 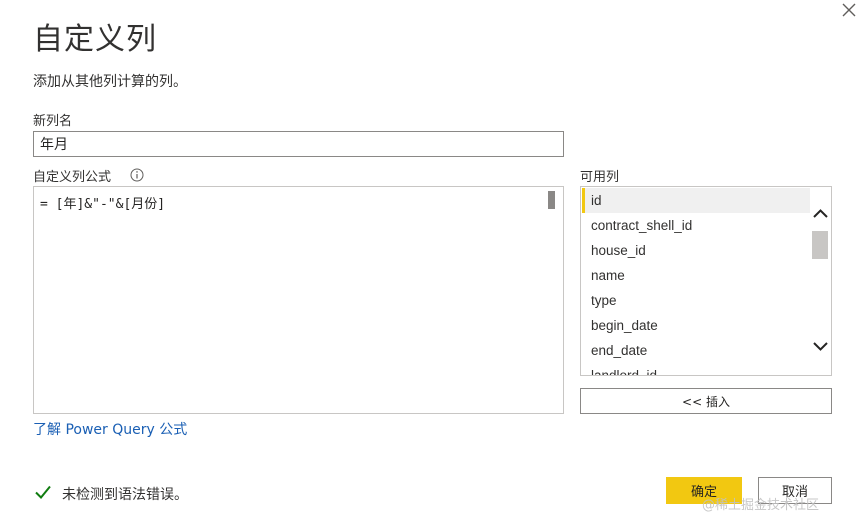 What do you see at coordinates (125, 495) in the screenshot?
I see `syntax-status-text: 未检测到语法错误。` at bounding box center [125, 495].